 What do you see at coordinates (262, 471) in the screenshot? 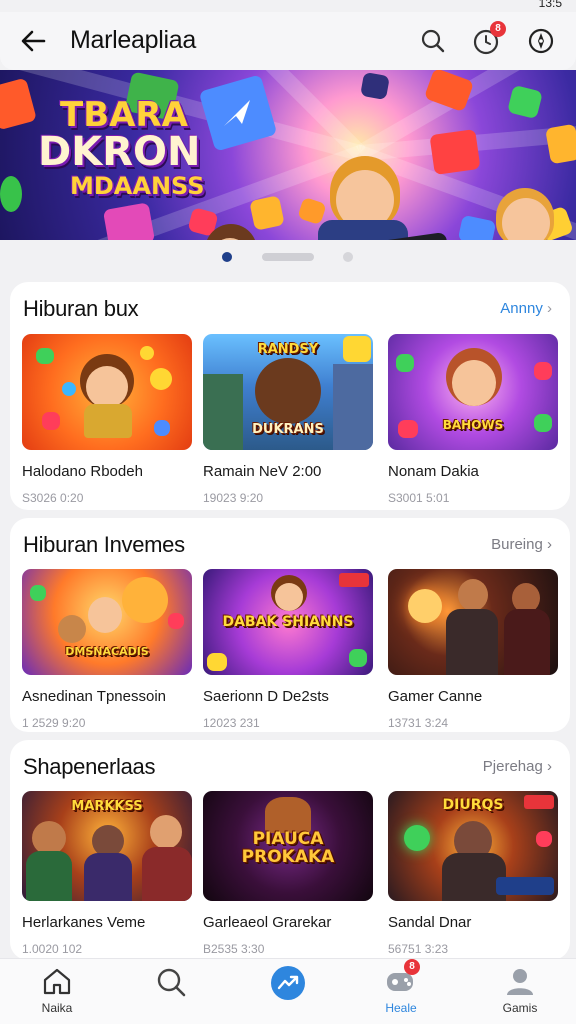
I see `game-title: Ramain NeV 2:00` at bounding box center [262, 471].